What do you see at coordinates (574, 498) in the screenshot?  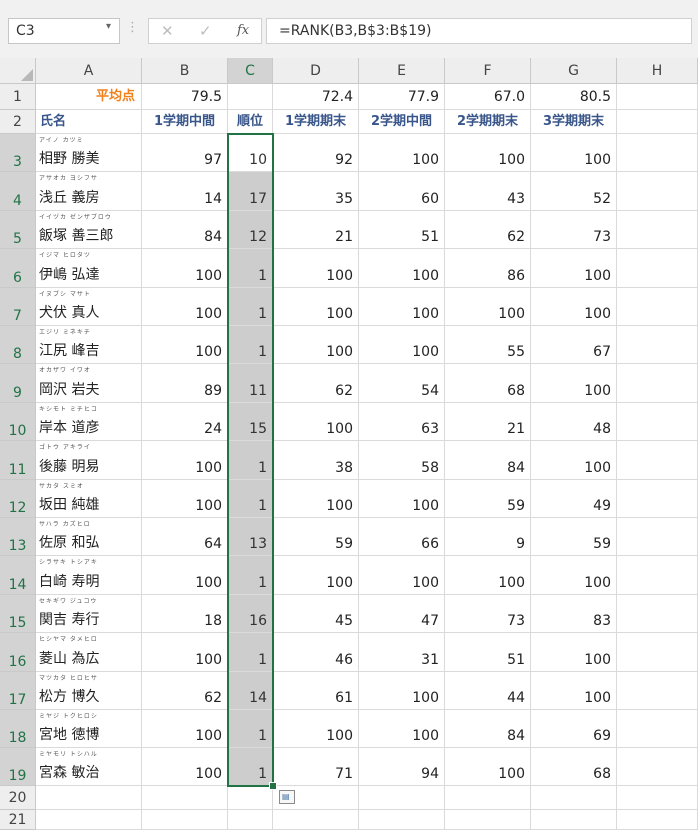 I see `score-cell: 49` at bounding box center [574, 498].